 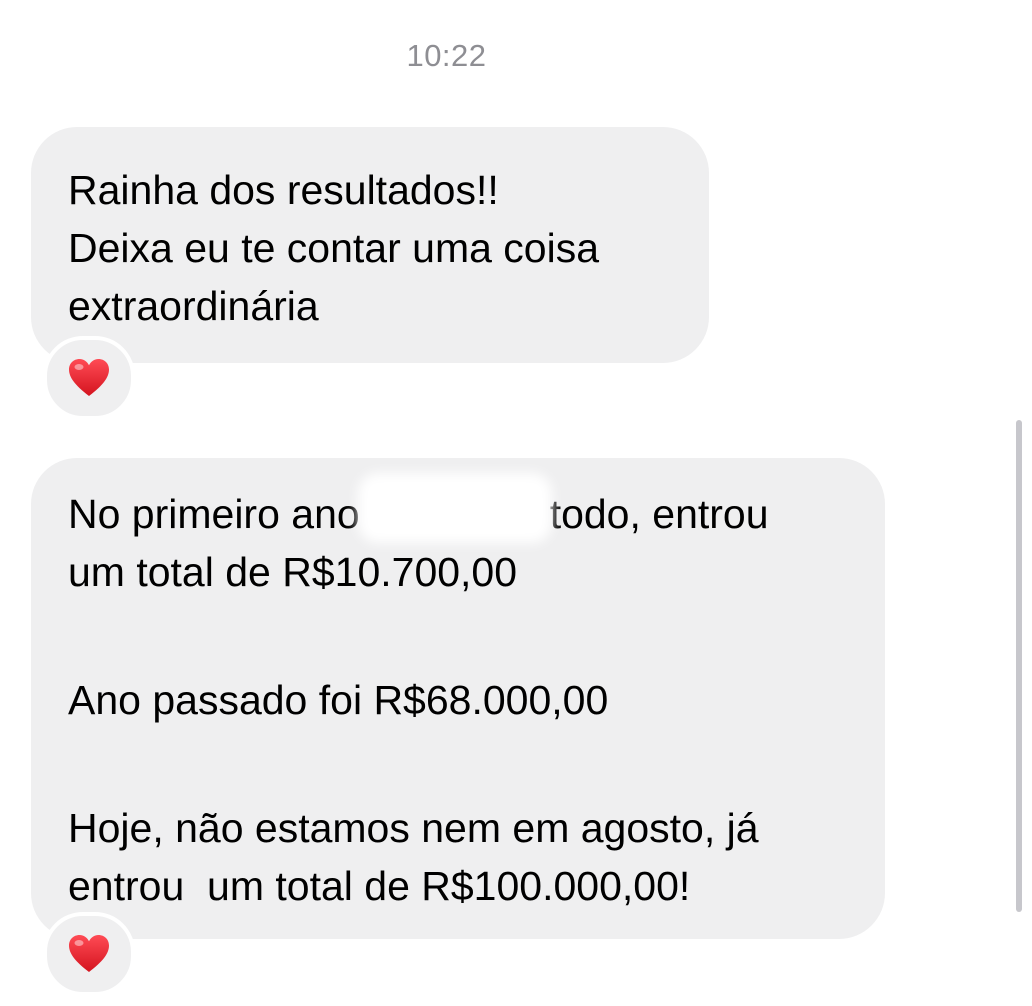 What do you see at coordinates (413, 828) in the screenshot?
I see `message-line: Hoje, não estamos nem em agosto, já` at bounding box center [413, 828].